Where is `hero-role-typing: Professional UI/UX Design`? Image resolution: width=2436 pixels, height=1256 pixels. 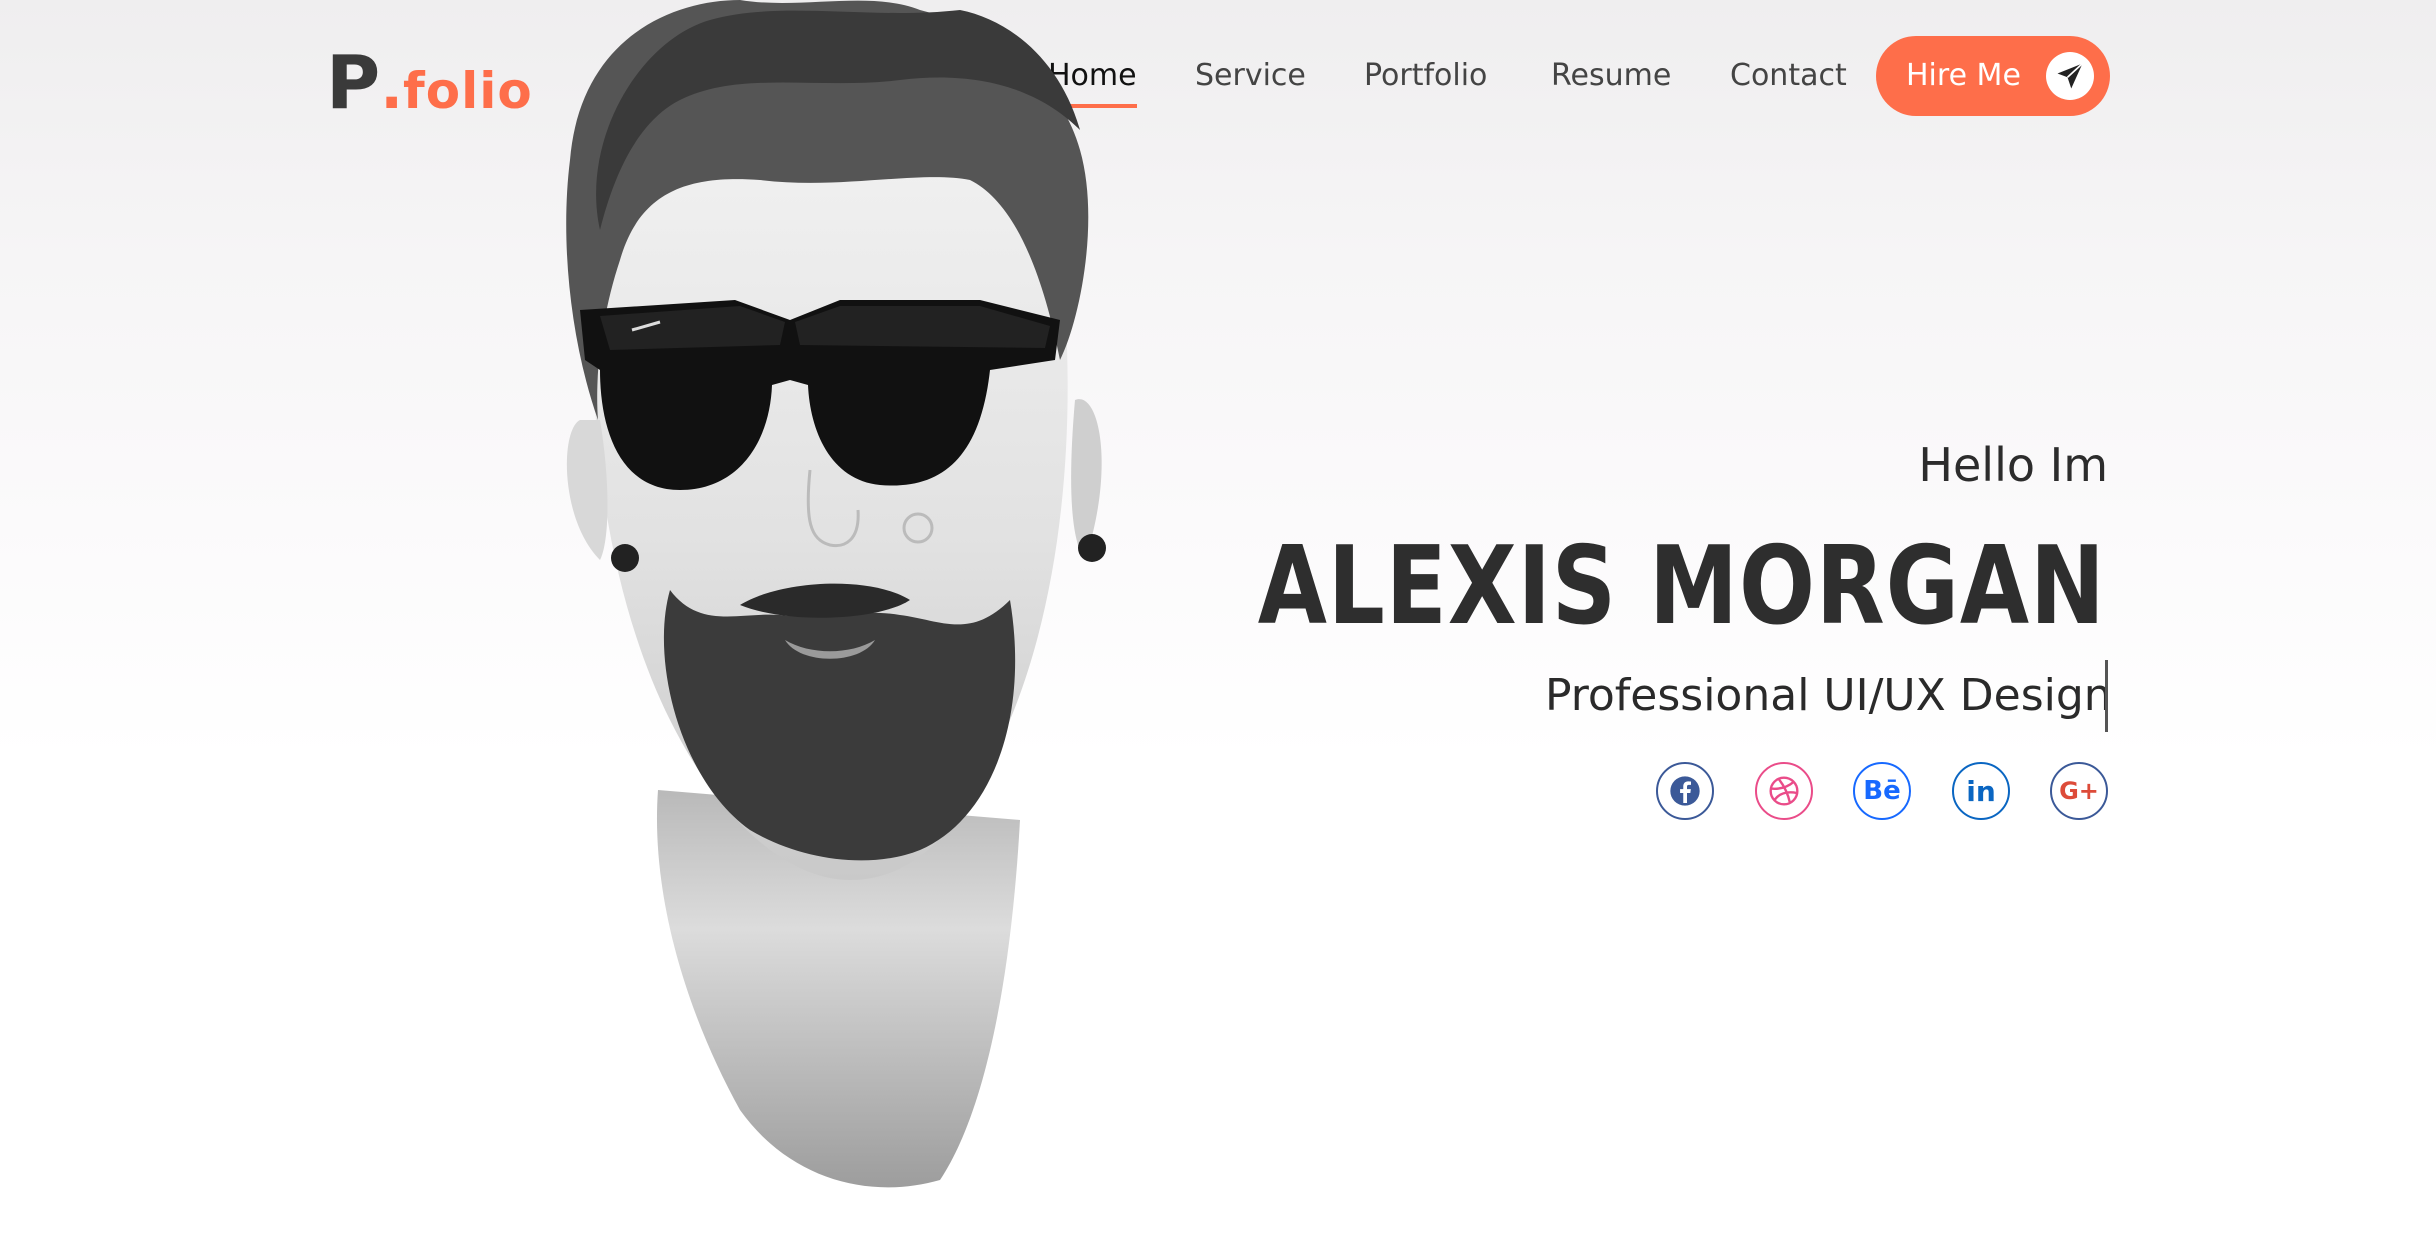
hero-role-typing: Professional UI/UX Design is located at coordinates (1826, 696).